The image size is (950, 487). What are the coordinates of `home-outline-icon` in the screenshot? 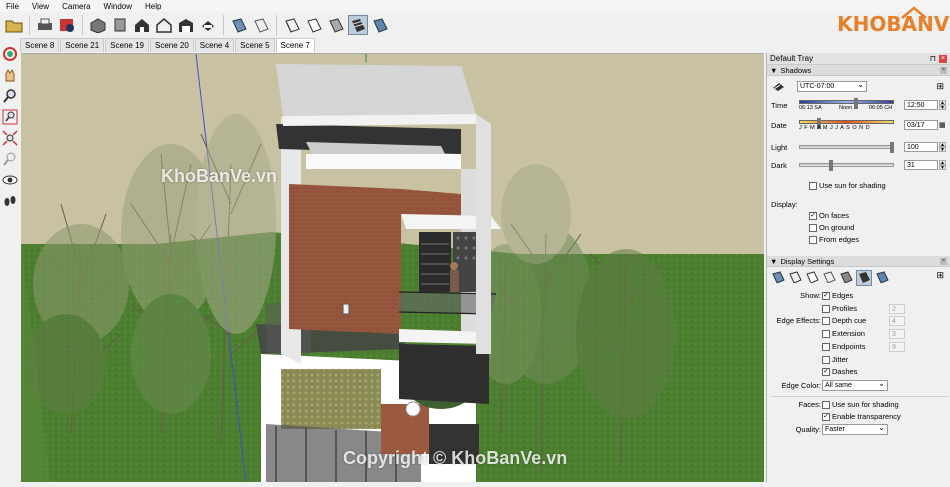 It's located at (164, 25).